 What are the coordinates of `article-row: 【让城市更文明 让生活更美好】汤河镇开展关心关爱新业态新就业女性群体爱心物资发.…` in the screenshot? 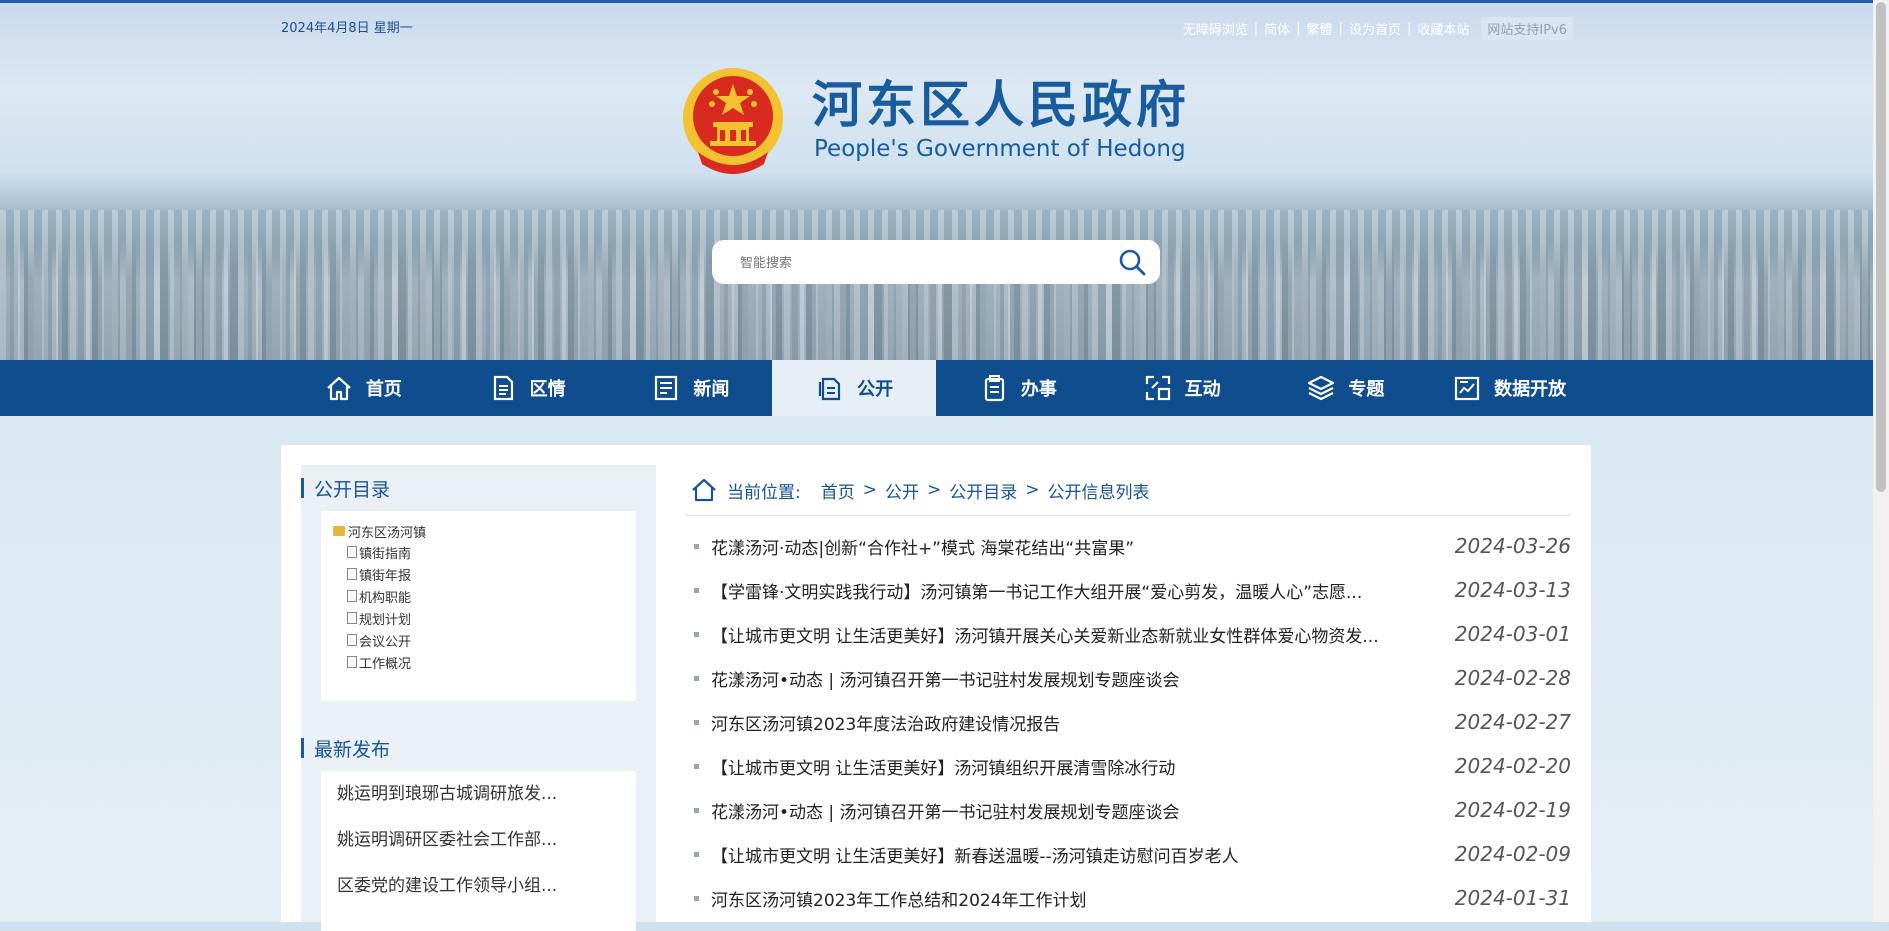 It's located at (1128, 634).